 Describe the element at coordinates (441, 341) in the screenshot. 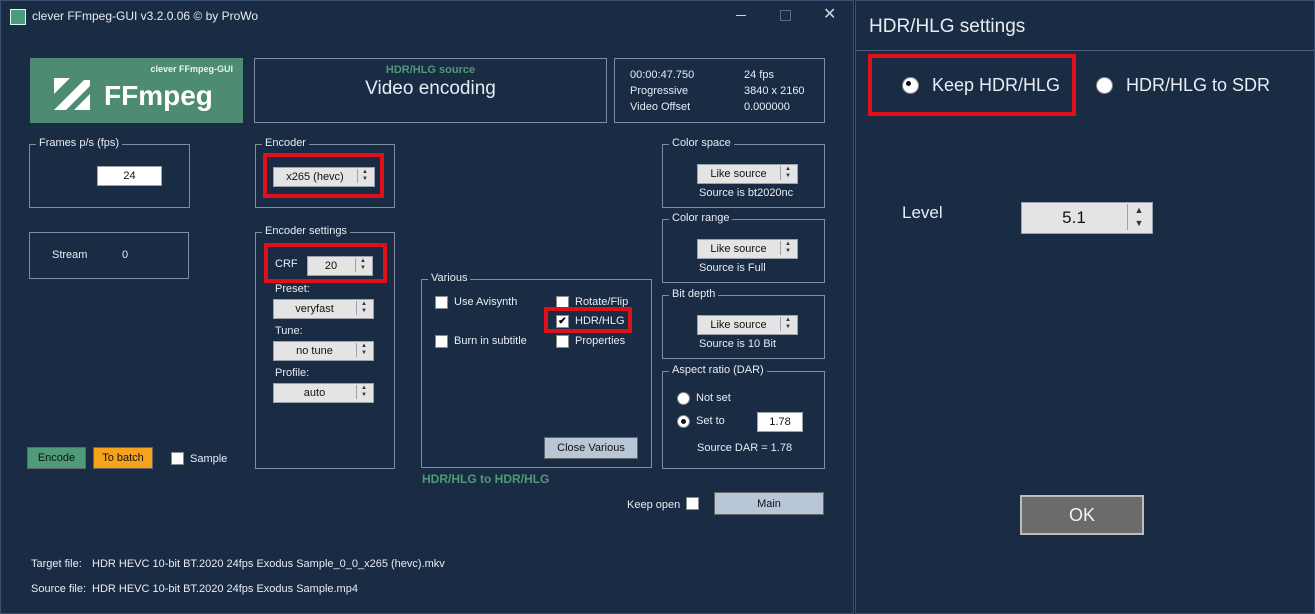

I see `burn-subtitle-checkbox` at that location.